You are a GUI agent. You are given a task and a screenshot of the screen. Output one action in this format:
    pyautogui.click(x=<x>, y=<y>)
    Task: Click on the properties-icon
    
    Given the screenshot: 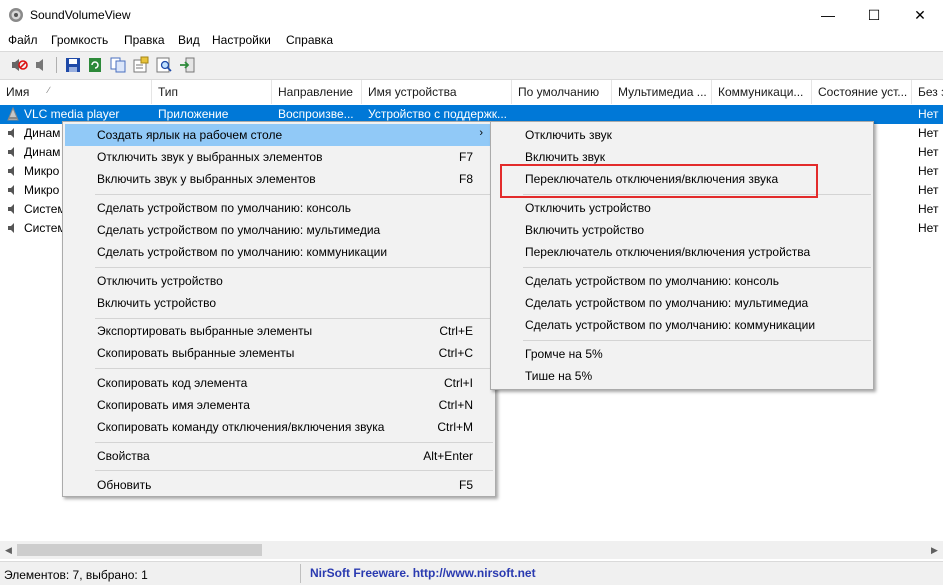 What is the action you would take?
    pyautogui.click(x=141, y=65)
    